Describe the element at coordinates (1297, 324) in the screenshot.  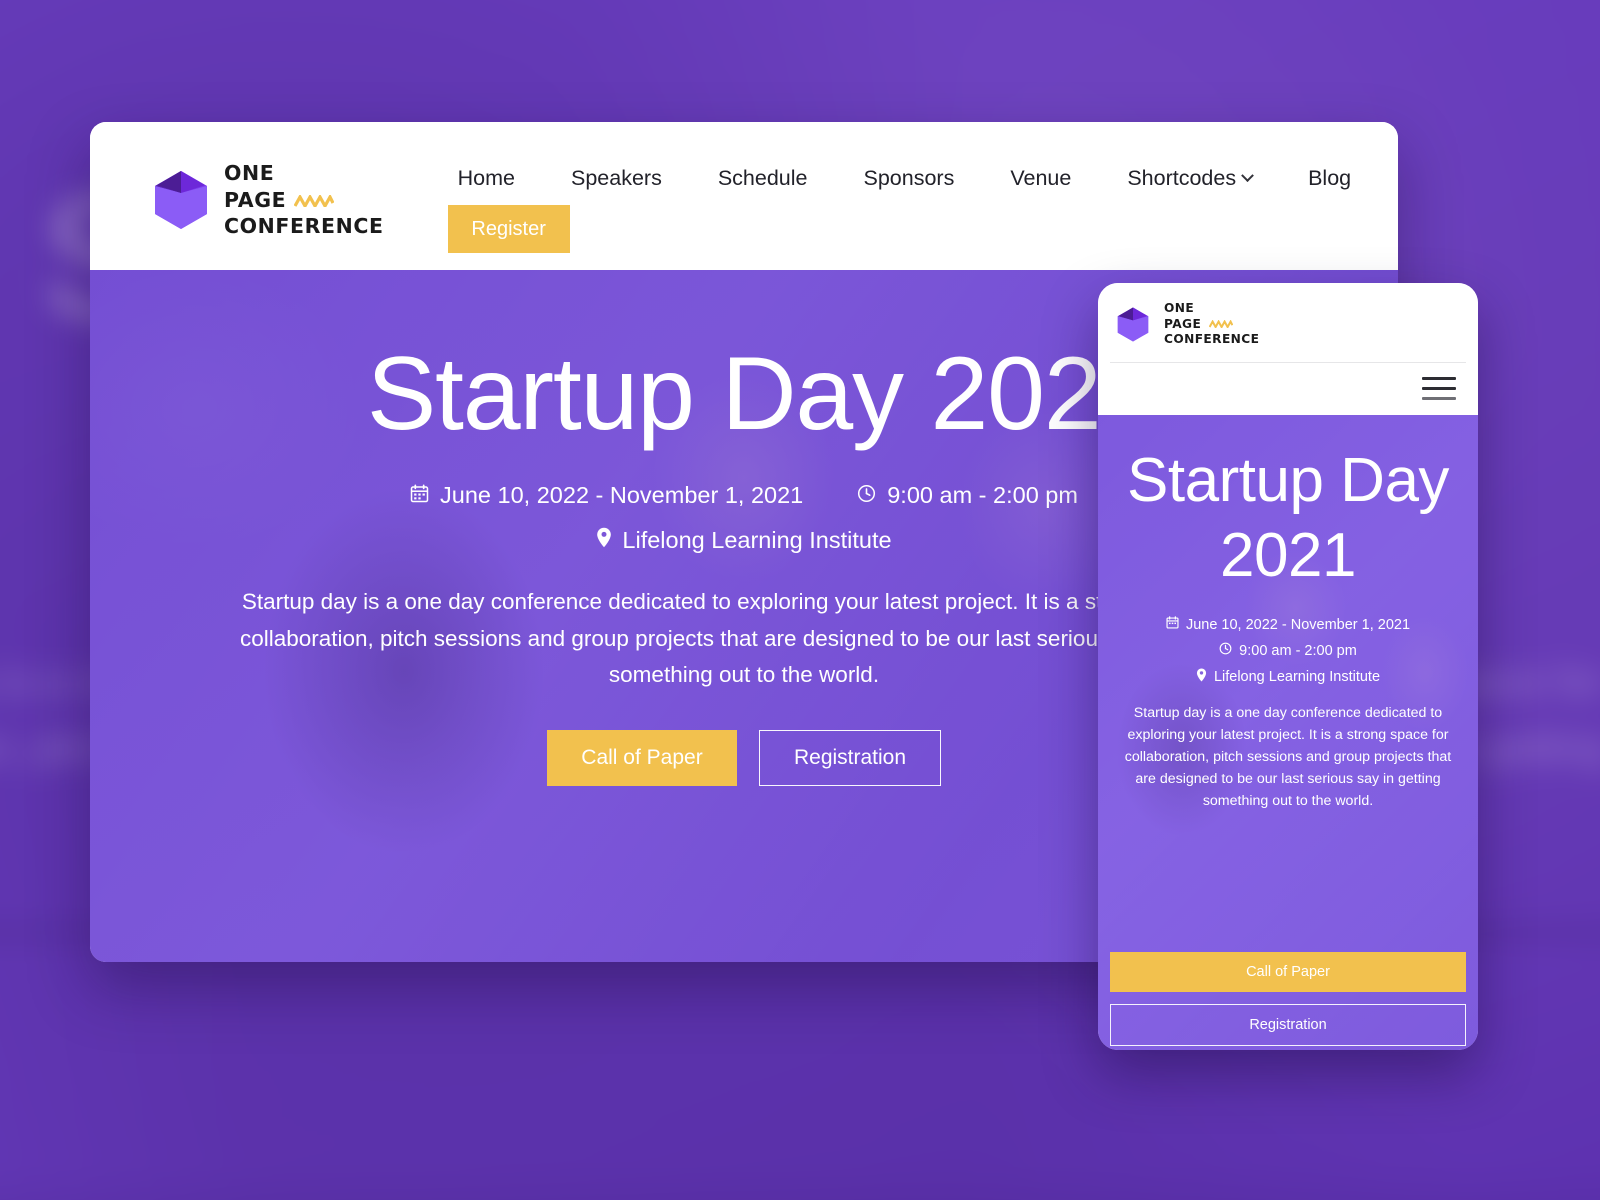
I see `mobile-site-logo: ONE PAGE CONFERENCE` at that location.